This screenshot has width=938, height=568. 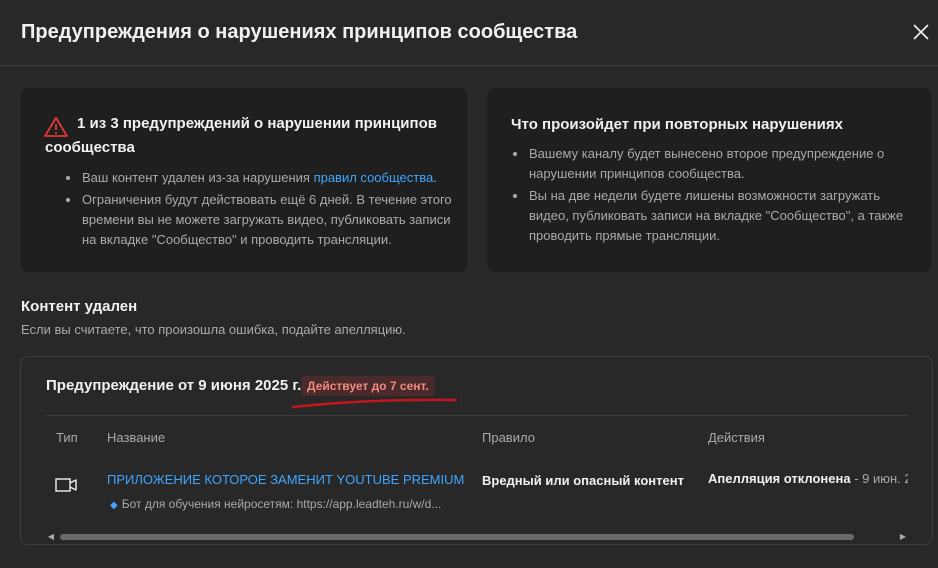 What do you see at coordinates (477, 435) in the screenshot?
I see `table-header: Тип Название Правило Действия` at bounding box center [477, 435].